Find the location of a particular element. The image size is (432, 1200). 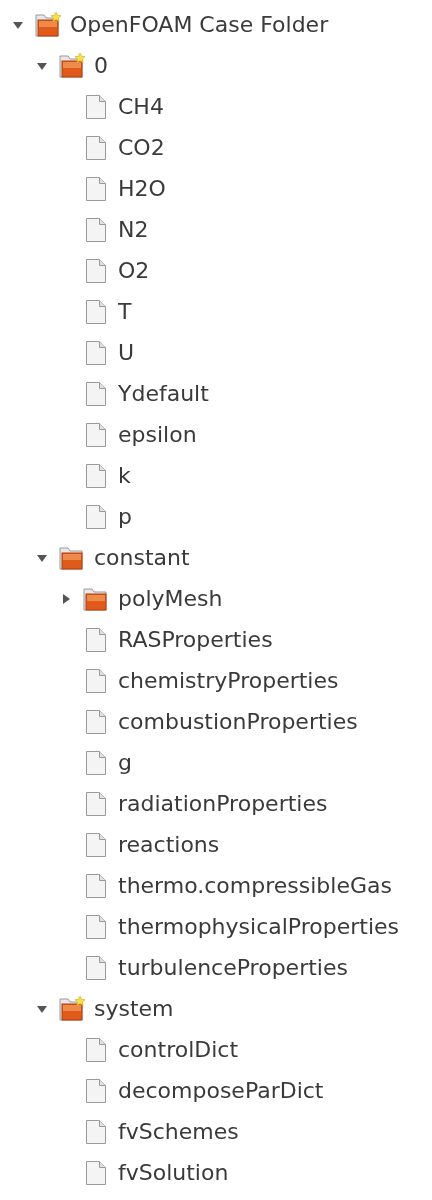

file-name: turbulenceProperties is located at coordinates (233, 967).